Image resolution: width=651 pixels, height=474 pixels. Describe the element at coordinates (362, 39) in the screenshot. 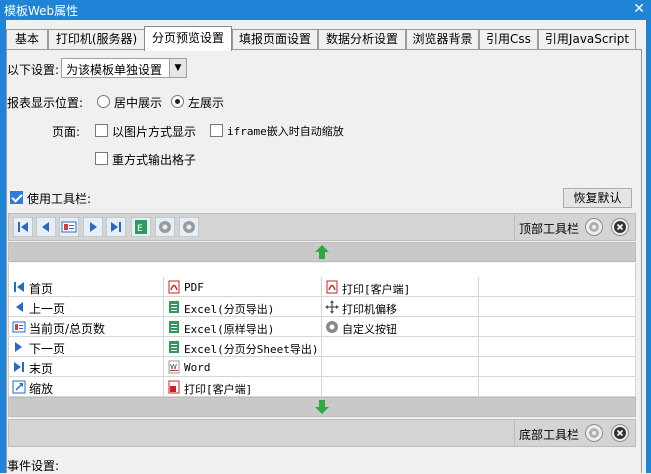

I see `tab-data-analysis-settings: 数据分析设置` at that location.